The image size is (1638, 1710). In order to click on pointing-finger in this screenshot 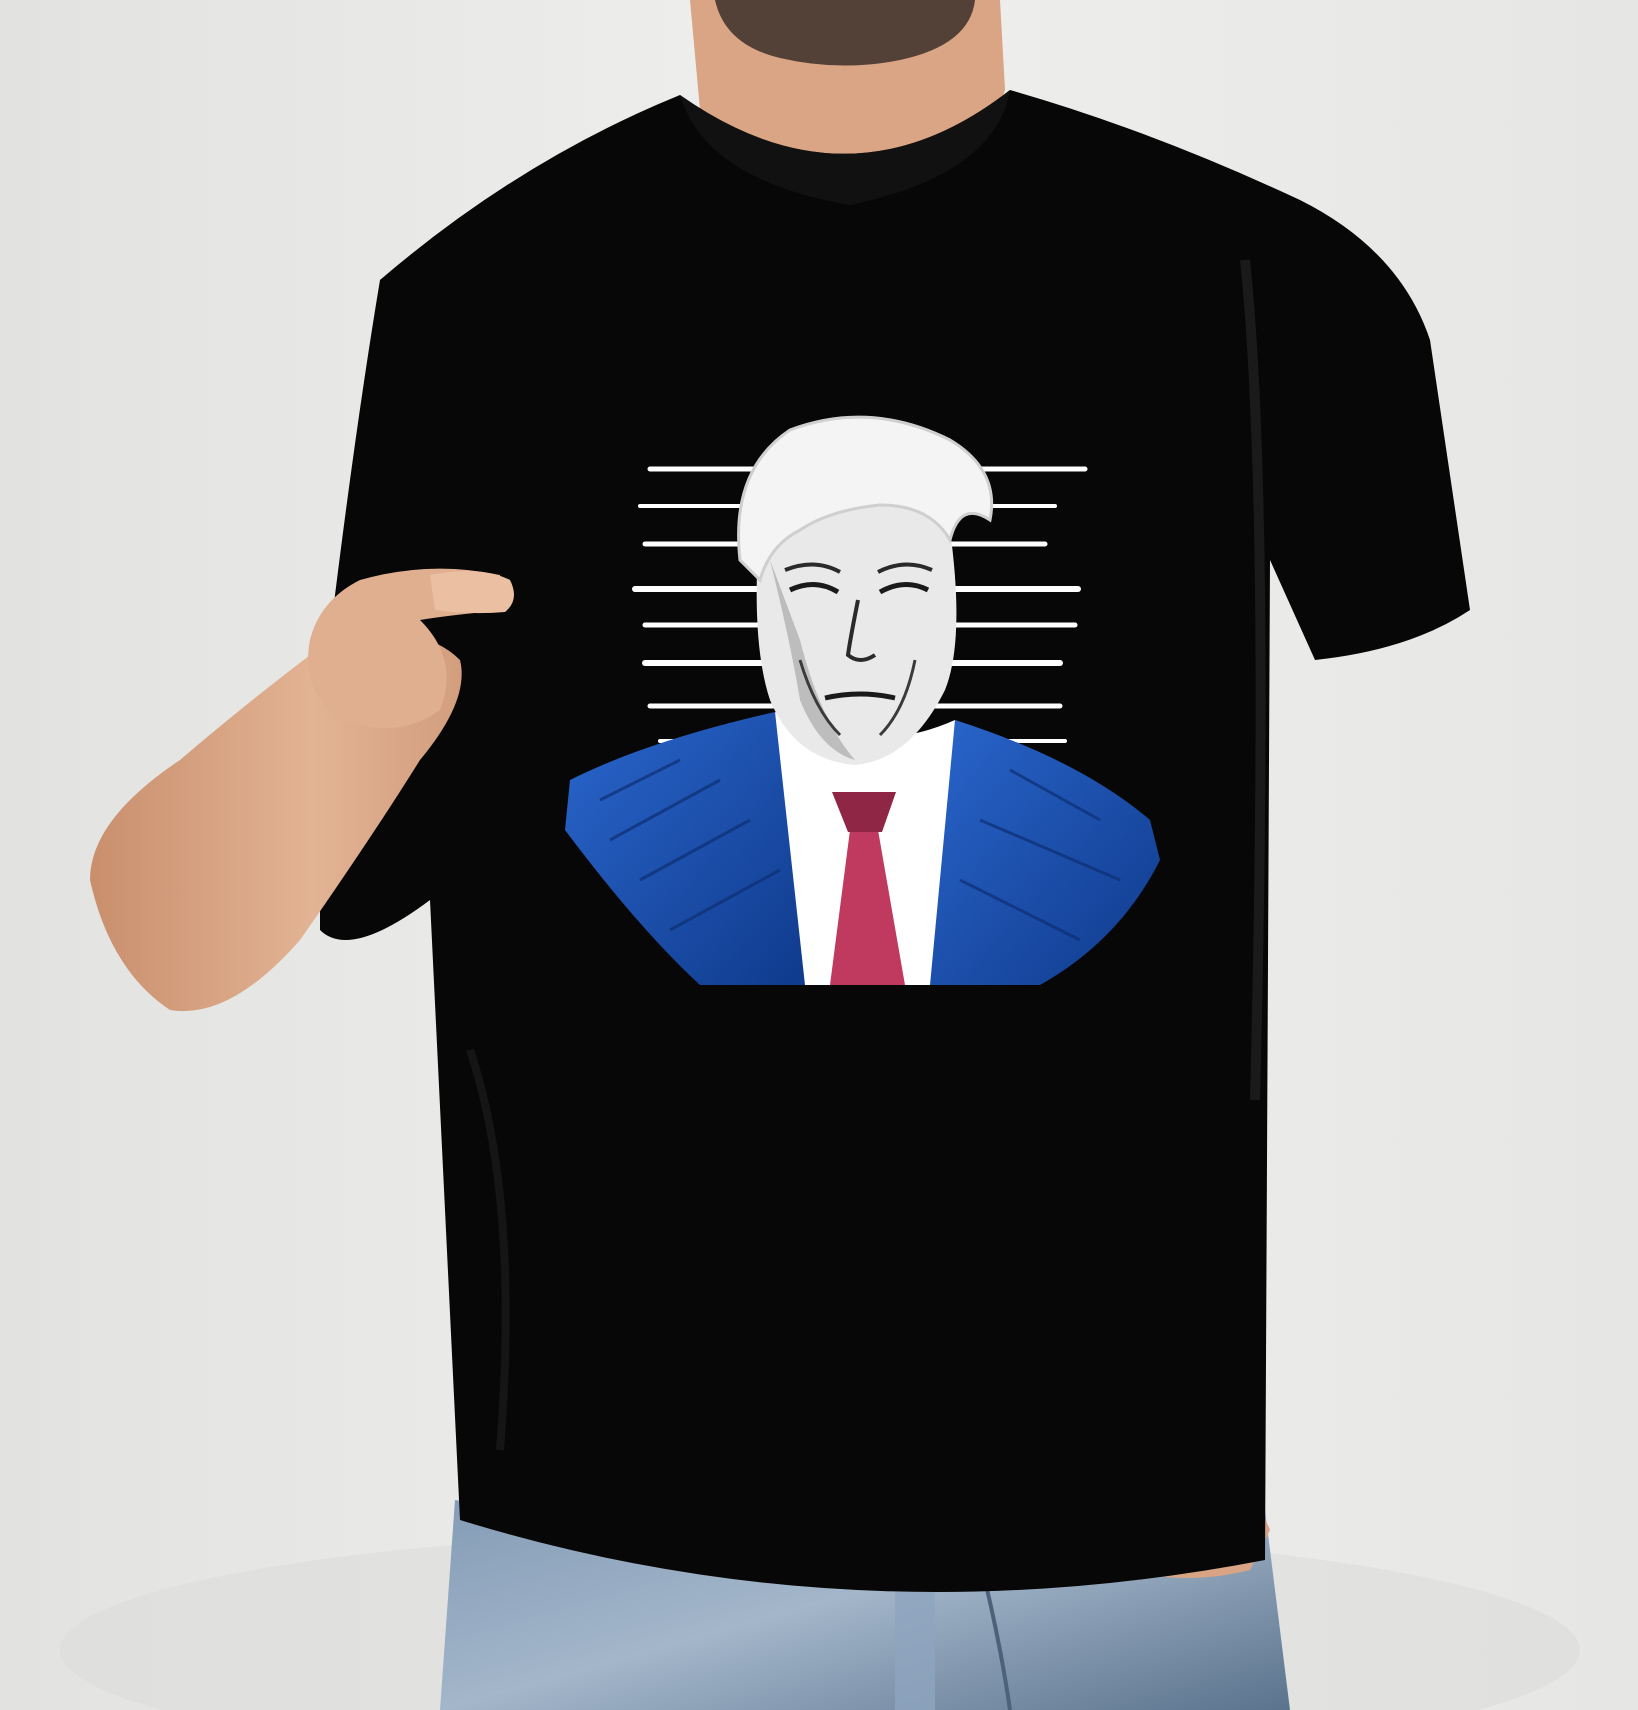, I will do `click(472, 592)`.